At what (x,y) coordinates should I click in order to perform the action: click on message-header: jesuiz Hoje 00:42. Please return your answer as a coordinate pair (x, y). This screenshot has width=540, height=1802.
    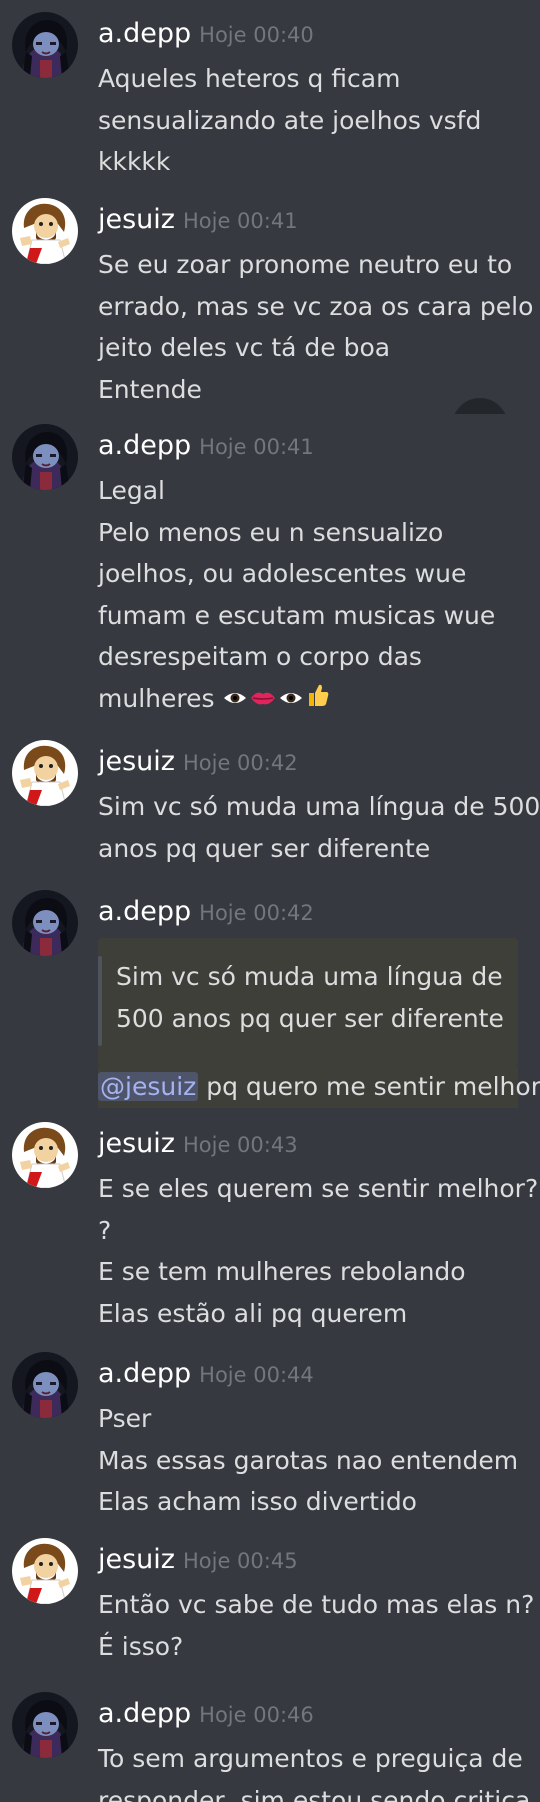
    Looking at the image, I should click on (198, 763).